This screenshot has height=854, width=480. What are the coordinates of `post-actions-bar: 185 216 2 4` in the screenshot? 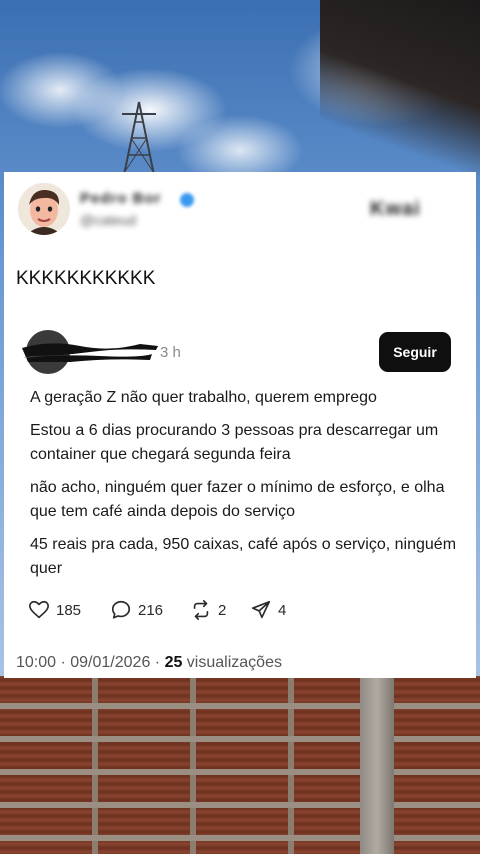 It's located at (178, 610).